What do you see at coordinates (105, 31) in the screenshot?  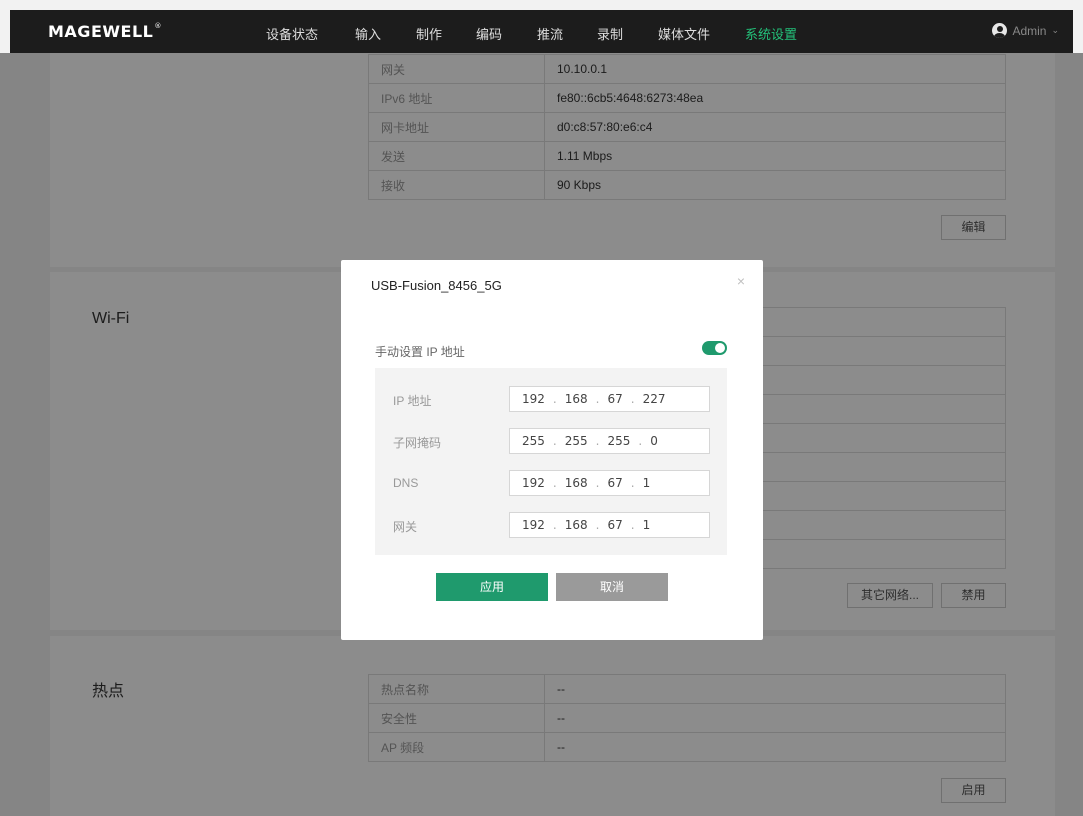 I see `brand-logo: MAGEWELL®` at bounding box center [105, 31].